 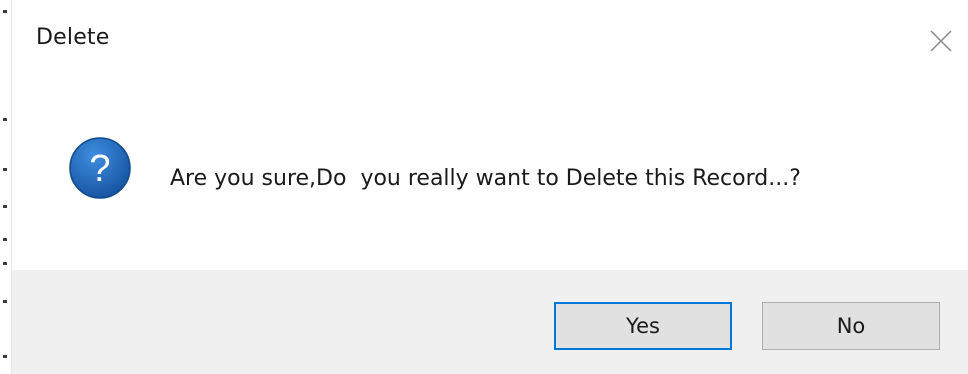 I want to click on close-button, so click(x=941, y=41).